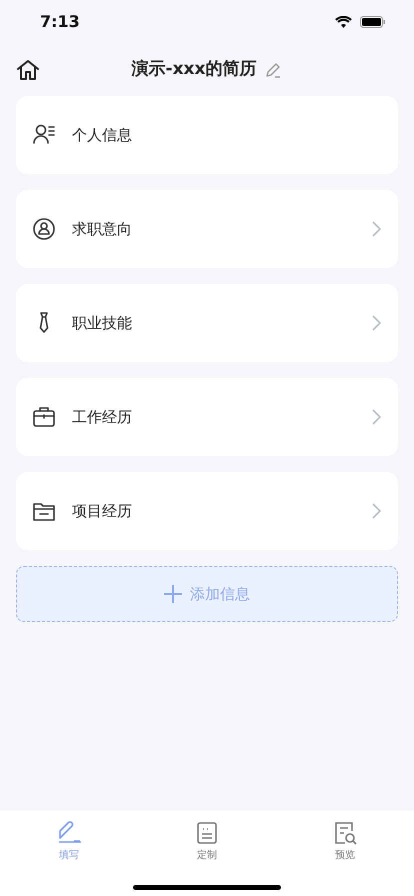 The width and height of the screenshot is (414, 896). I want to click on section-label: 项目经历, so click(102, 511).